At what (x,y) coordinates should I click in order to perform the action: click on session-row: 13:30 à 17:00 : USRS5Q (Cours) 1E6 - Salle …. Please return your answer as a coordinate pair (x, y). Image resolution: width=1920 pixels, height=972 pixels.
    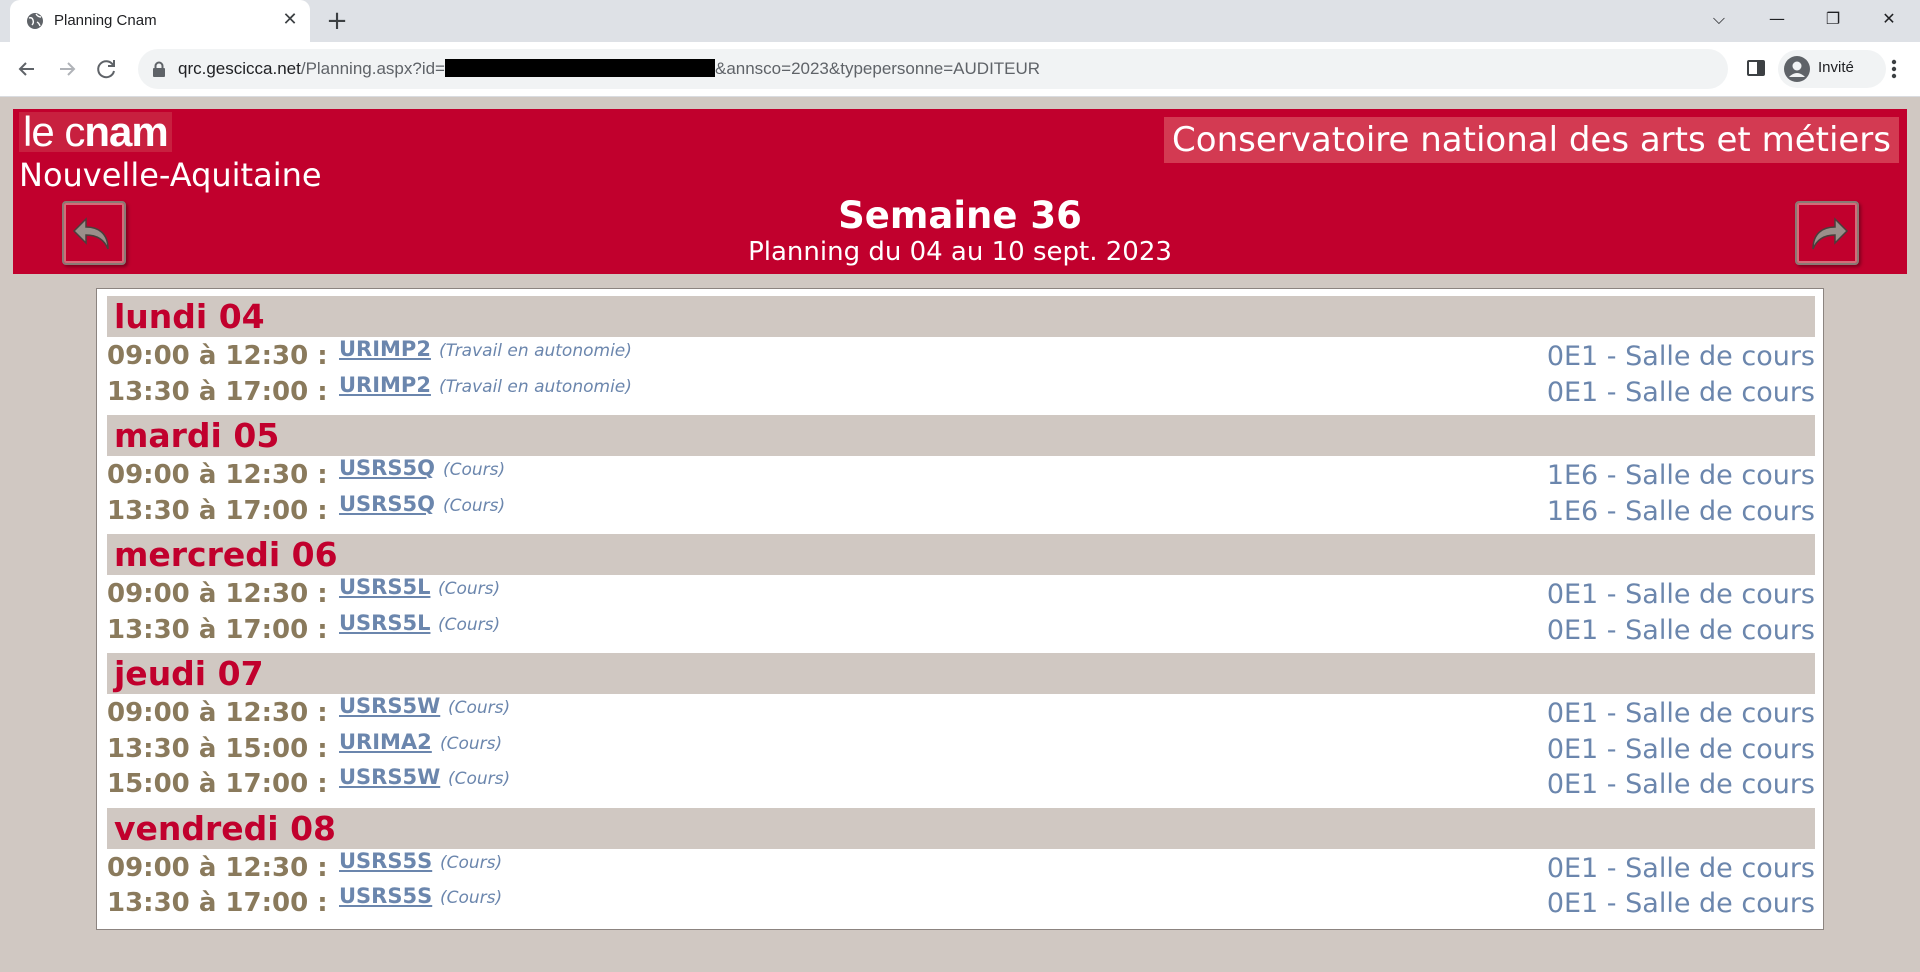
    Looking at the image, I should click on (961, 510).